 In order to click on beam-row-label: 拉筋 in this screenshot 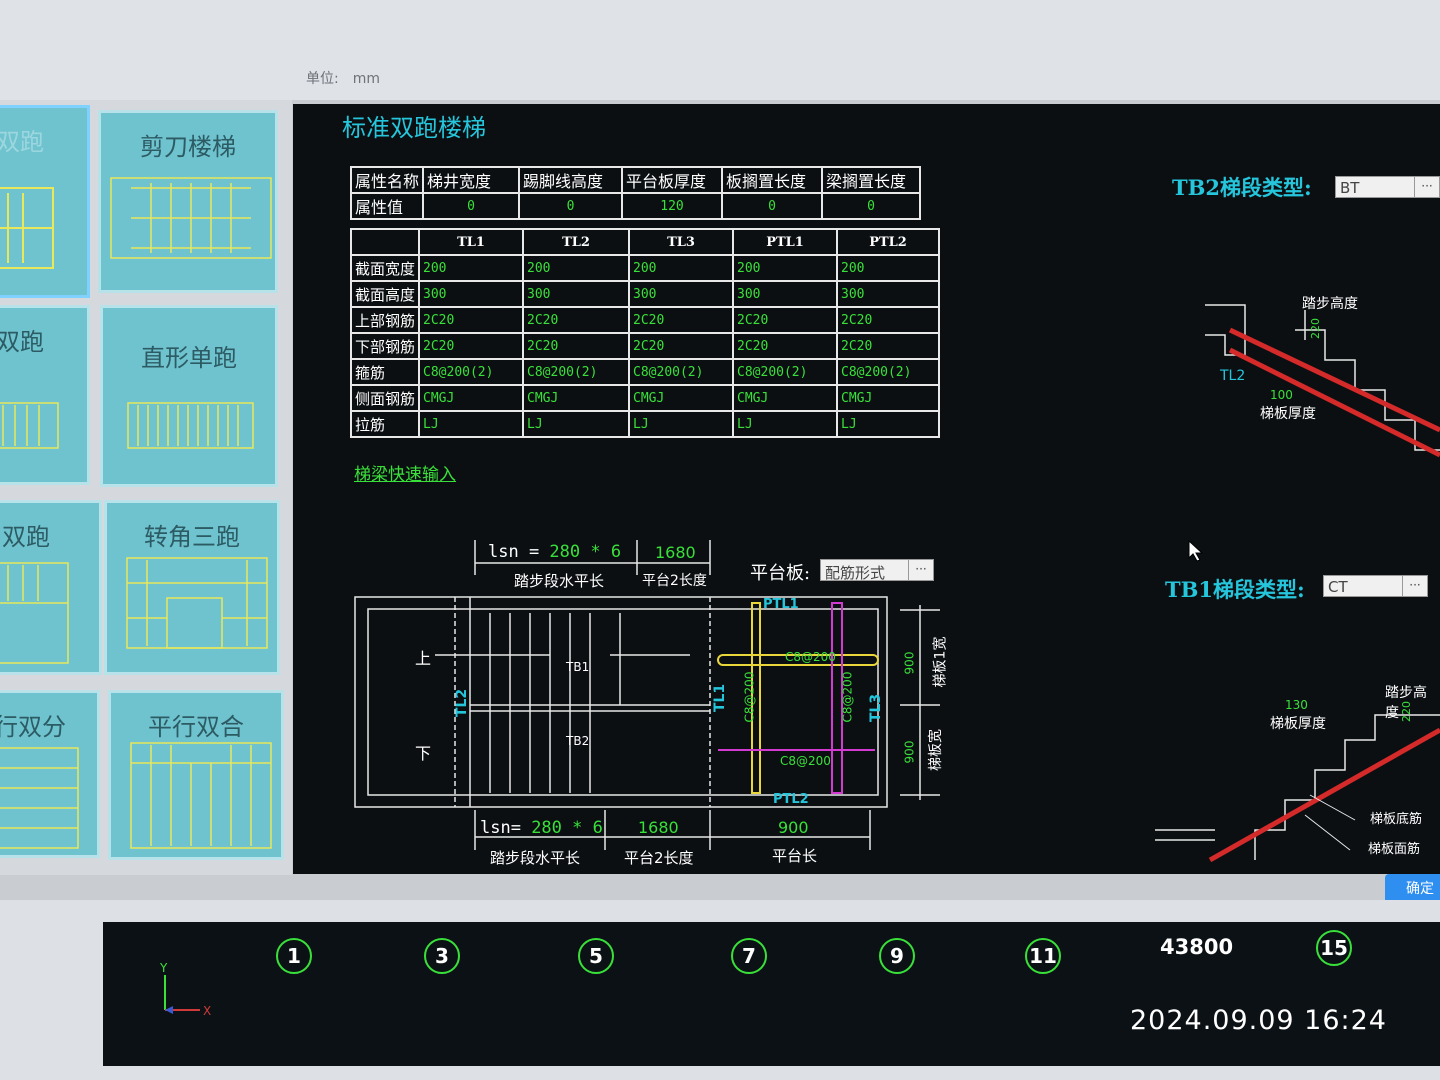, I will do `click(385, 424)`.